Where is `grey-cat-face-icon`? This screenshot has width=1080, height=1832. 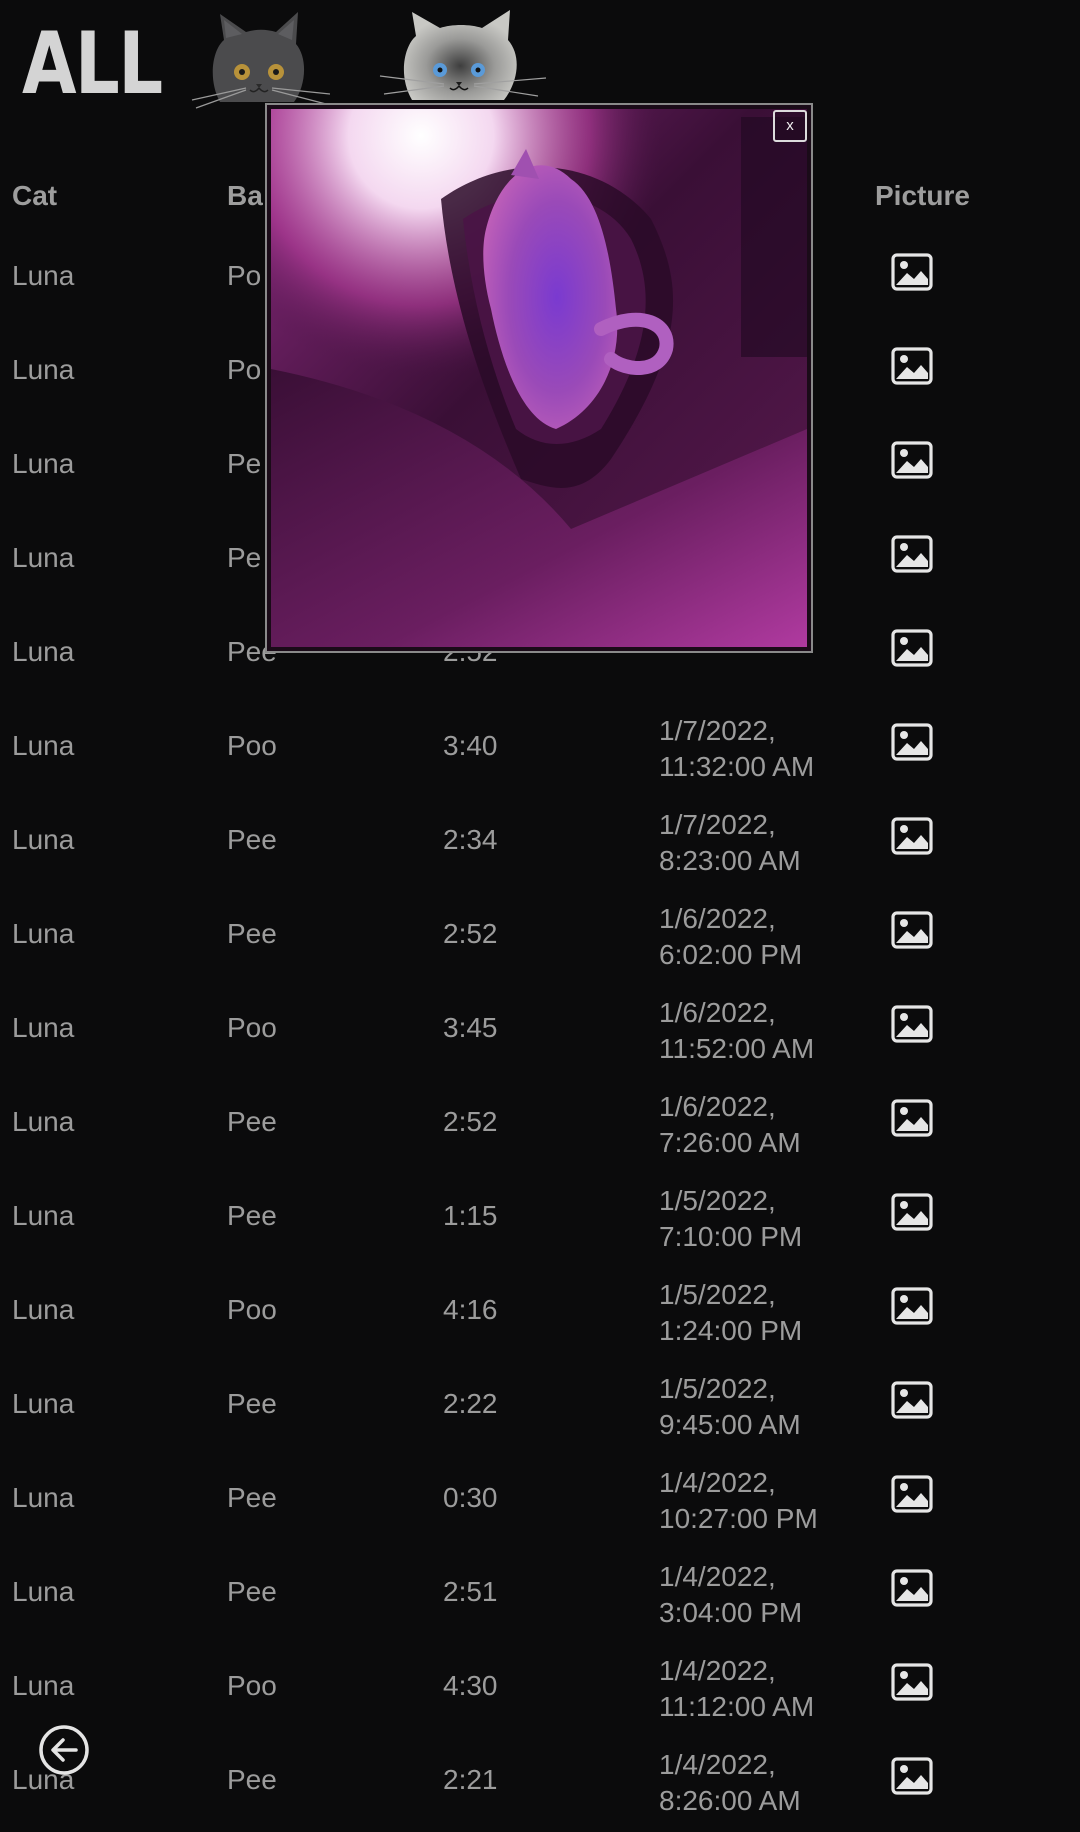 grey-cat-face-icon is located at coordinates (261, 60).